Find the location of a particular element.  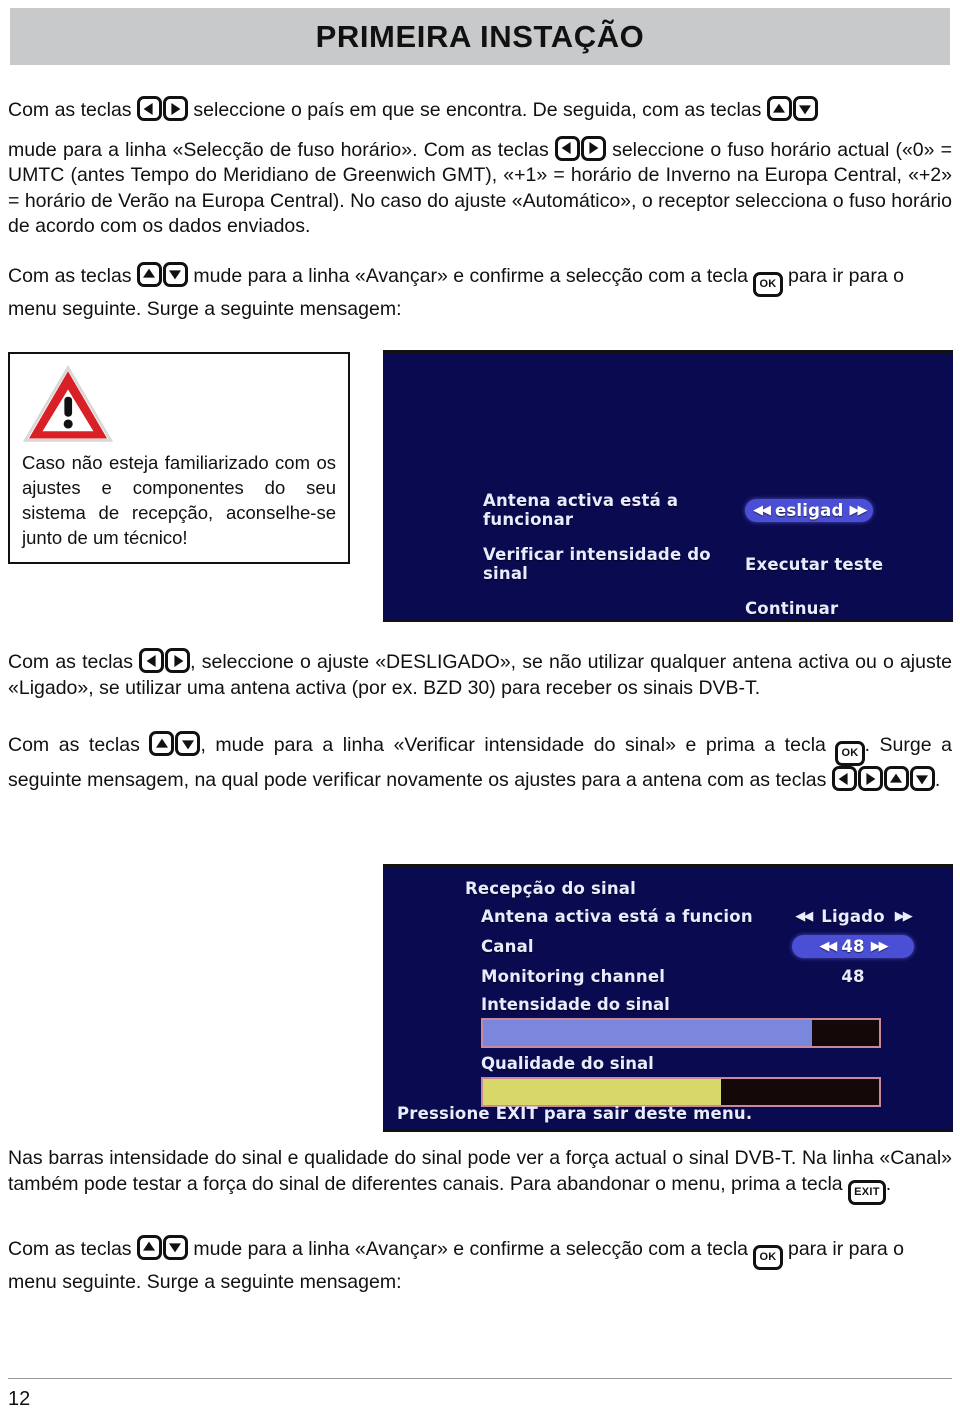

paragraph-5-text-a: Com as teclas is located at coordinates (74, 745).